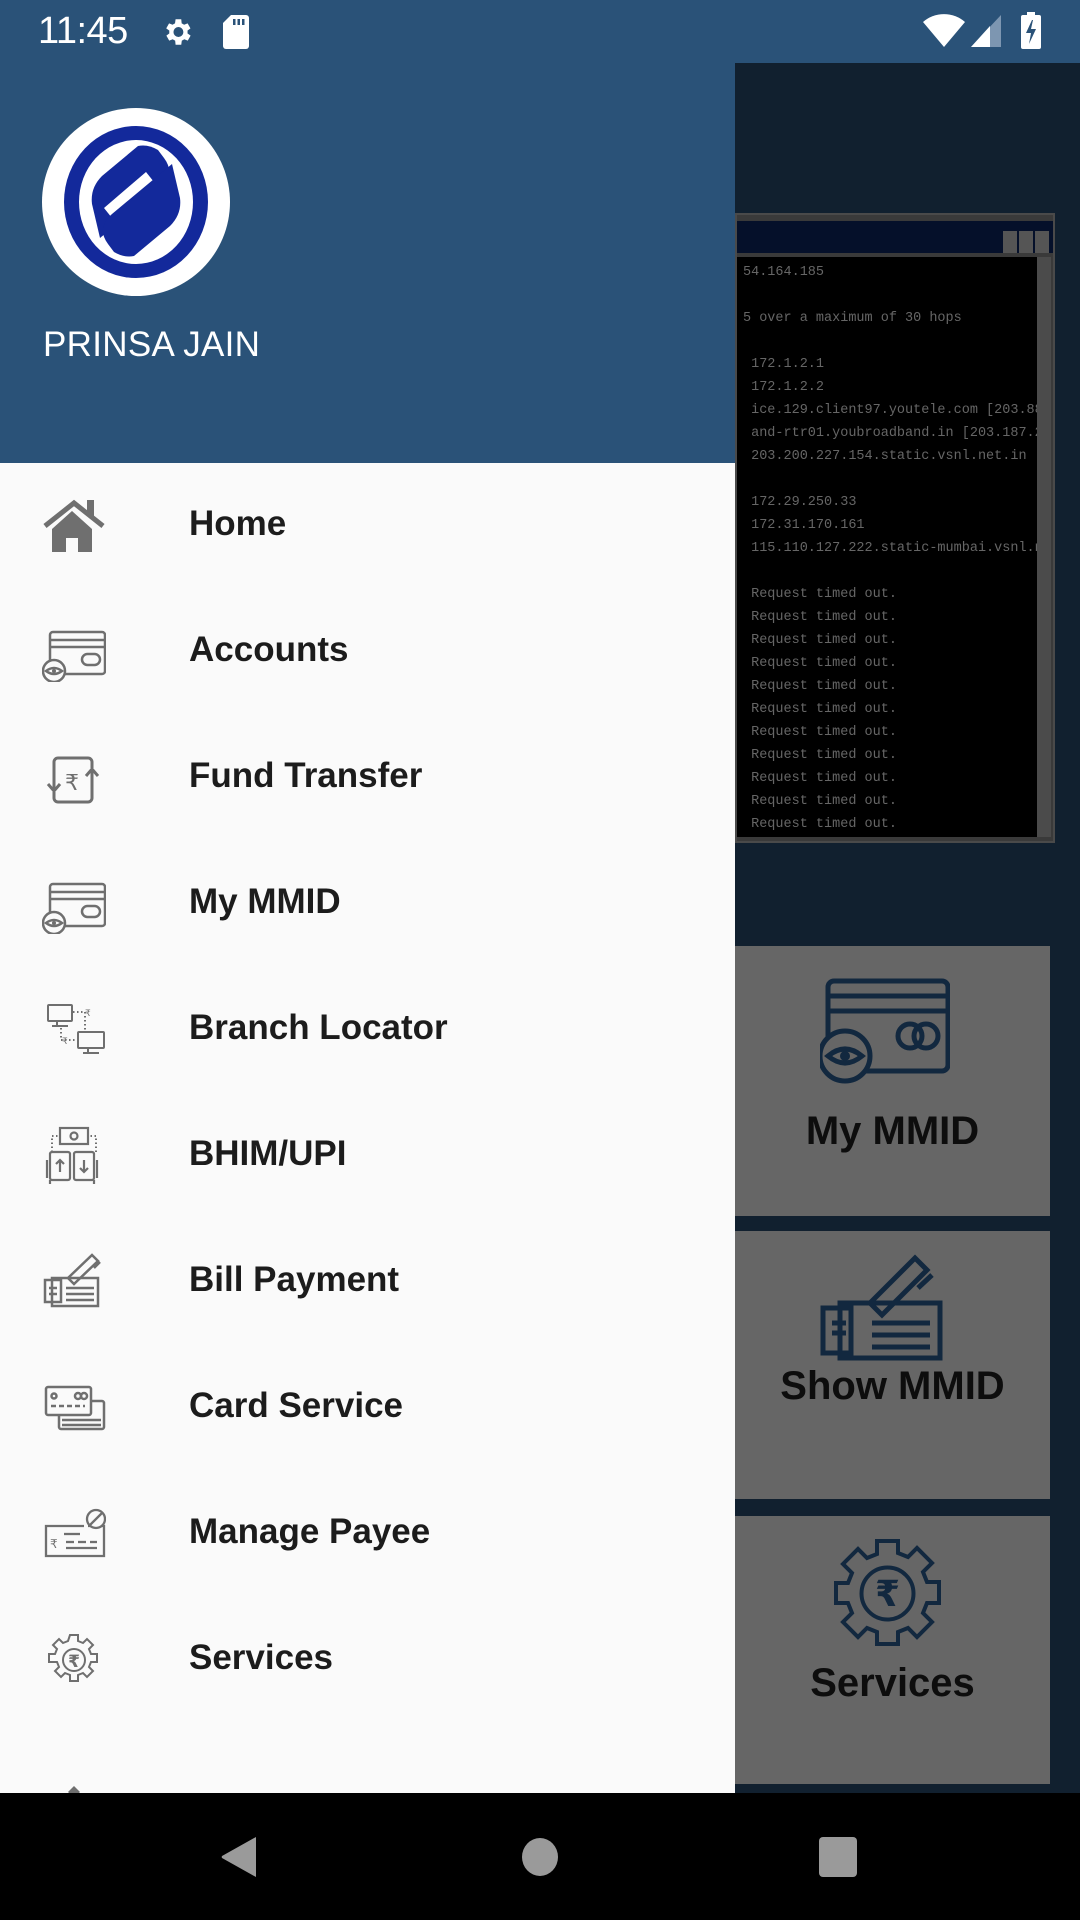 The width and height of the screenshot is (1080, 1920). Describe the element at coordinates (892, 1683) in the screenshot. I see `tile-label: Services` at that location.